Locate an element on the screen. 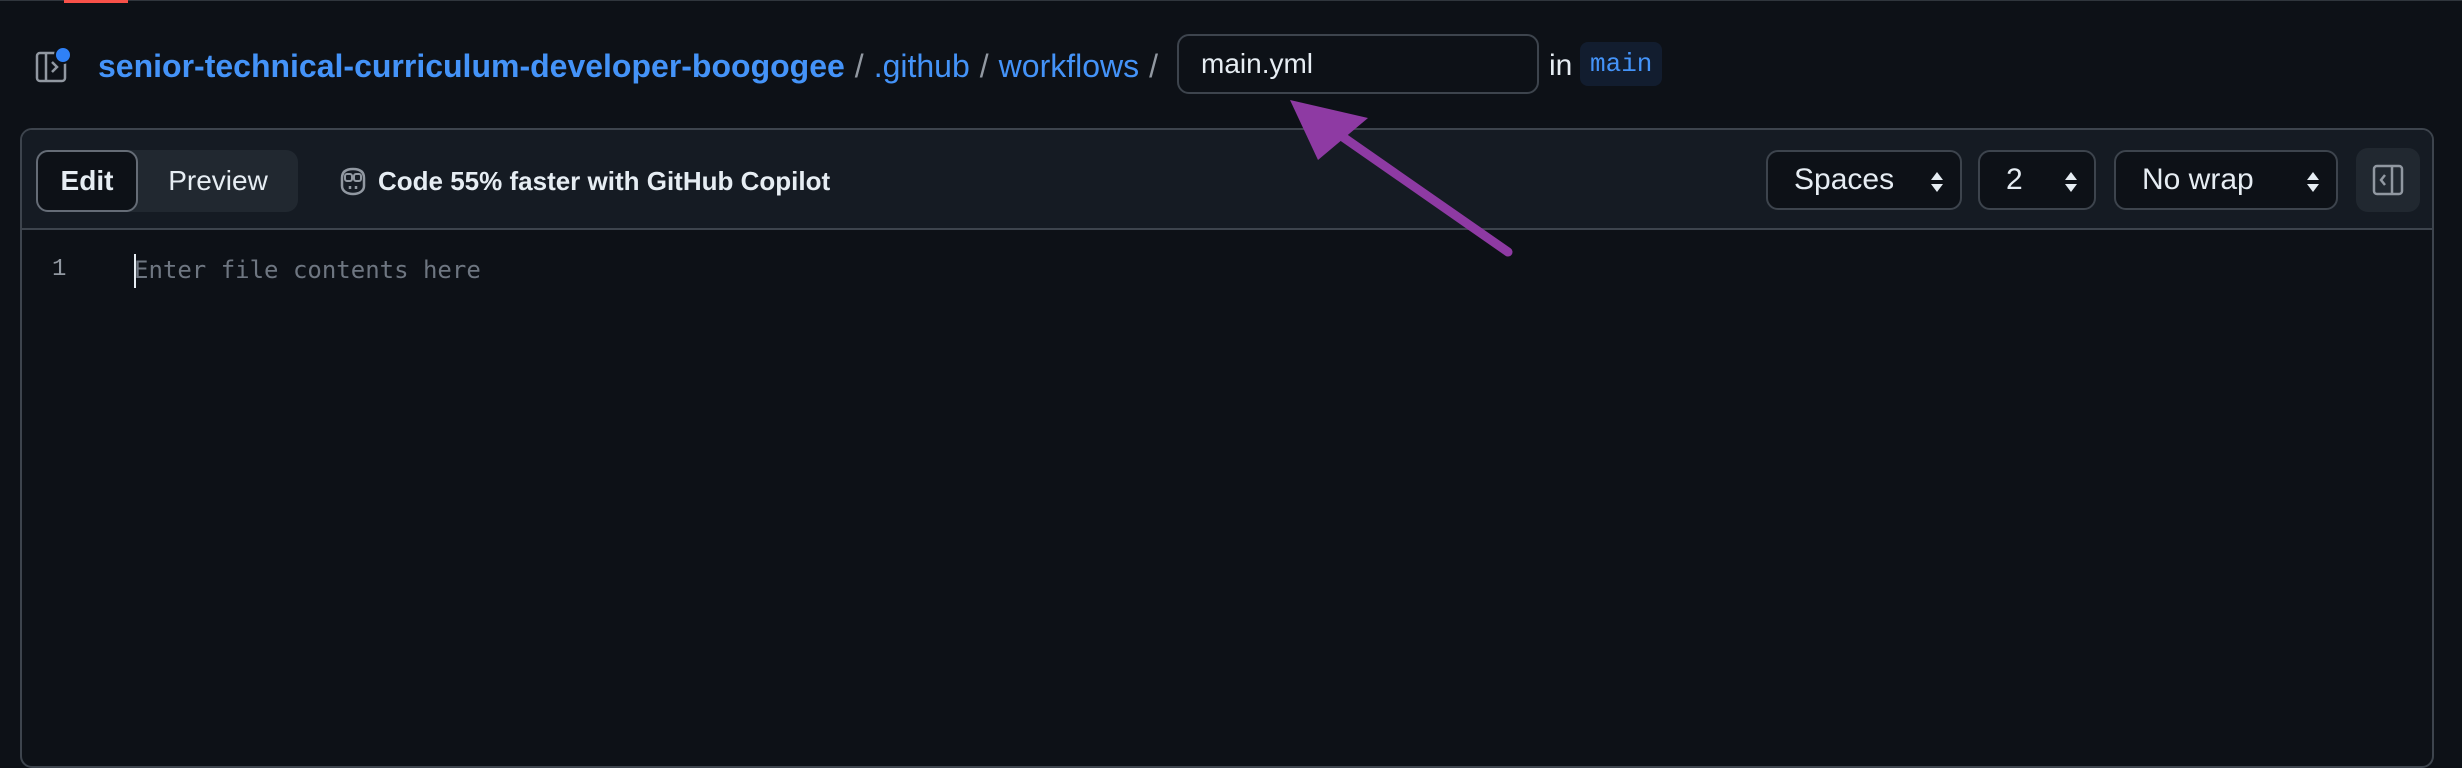 This screenshot has width=2462, height=768. indent-mode-select: Spaces is located at coordinates (1864, 180).